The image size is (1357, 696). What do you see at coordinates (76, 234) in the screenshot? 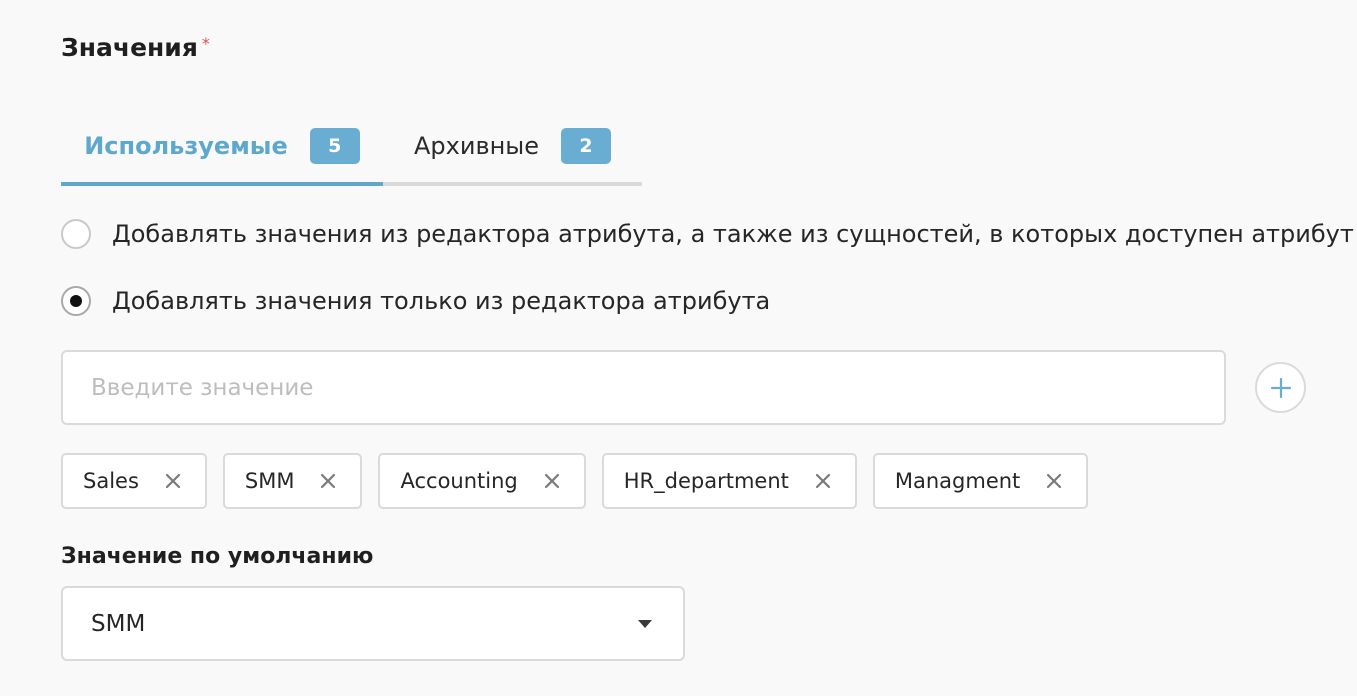
I see `radio-button-unchecked` at bounding box center [76, 234].